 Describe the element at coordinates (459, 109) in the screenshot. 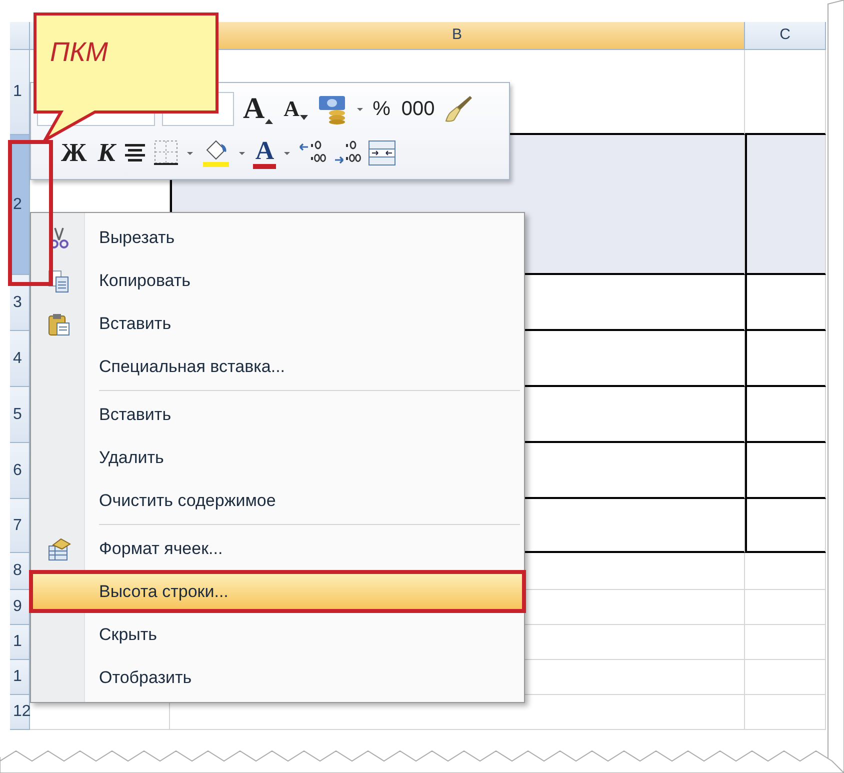

I see `brush-icon` at that location.